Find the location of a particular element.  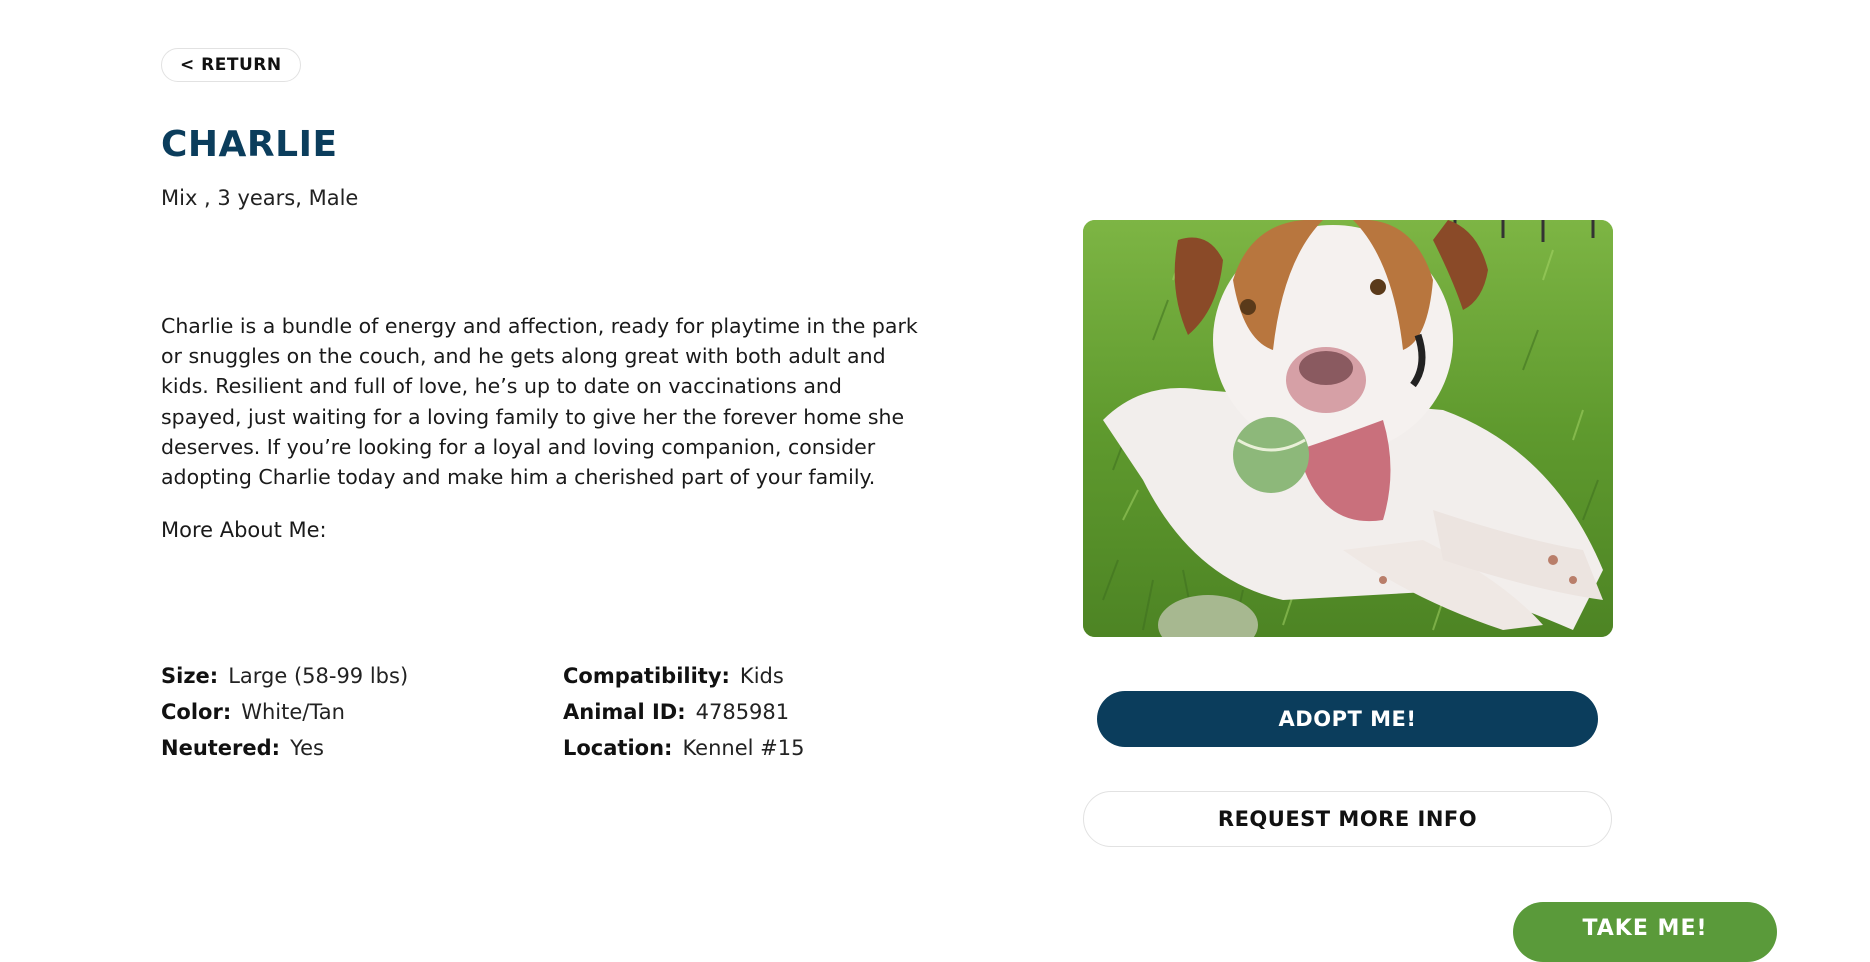

more-about-heading: More About Me: is located at coordinates (244, 530).